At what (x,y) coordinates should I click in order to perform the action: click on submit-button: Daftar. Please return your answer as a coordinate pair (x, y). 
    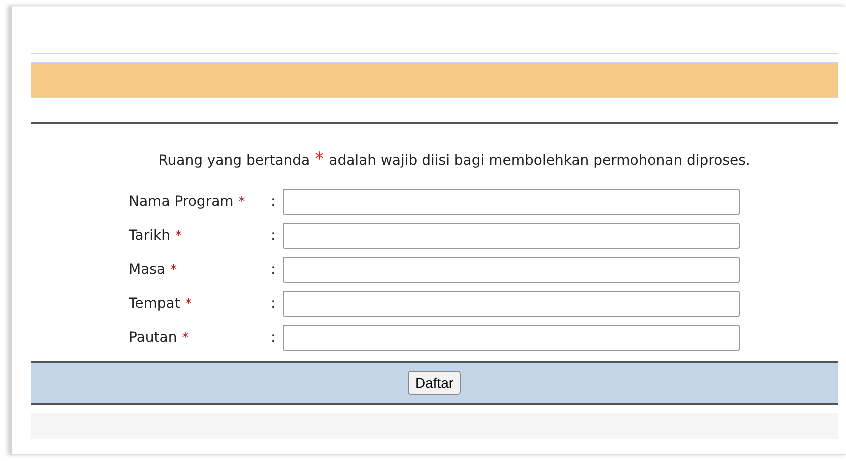
    Looking at the image, I should click on (434, 383).